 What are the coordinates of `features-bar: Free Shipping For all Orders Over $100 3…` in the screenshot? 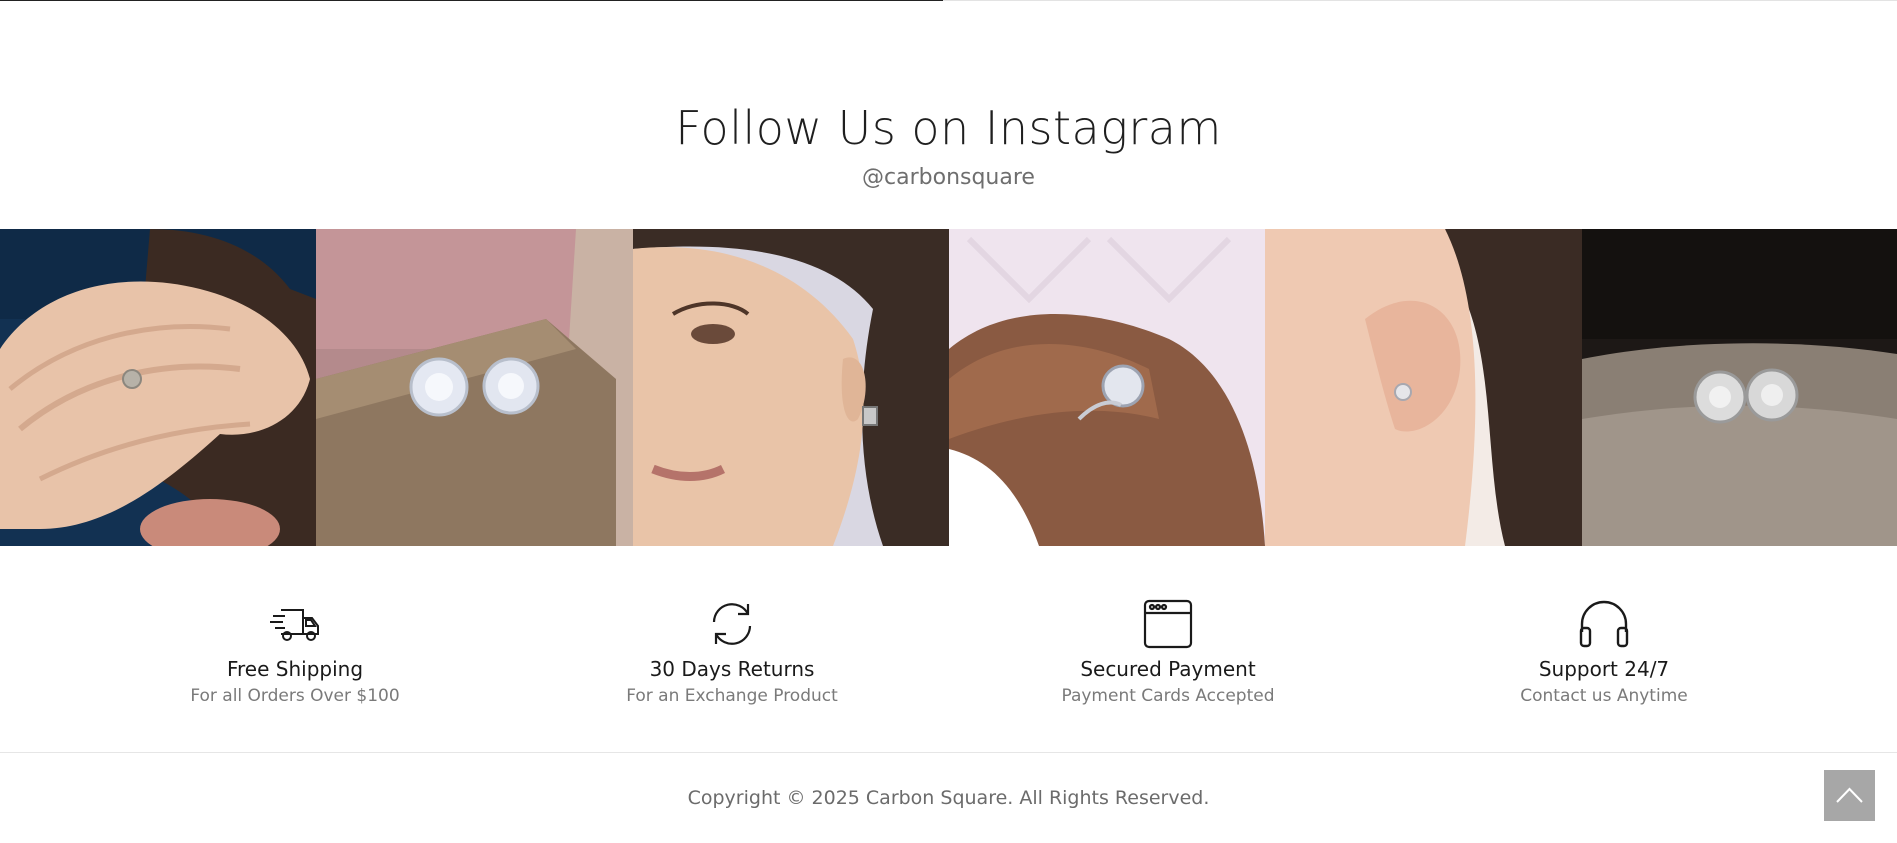 It's located at (948, 653).